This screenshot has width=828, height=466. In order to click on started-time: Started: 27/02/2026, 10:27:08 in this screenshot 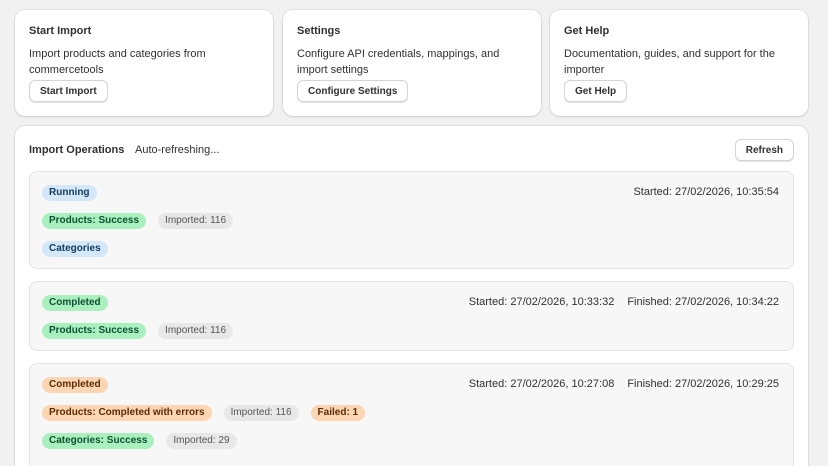, I will do `click(541, 384)`.